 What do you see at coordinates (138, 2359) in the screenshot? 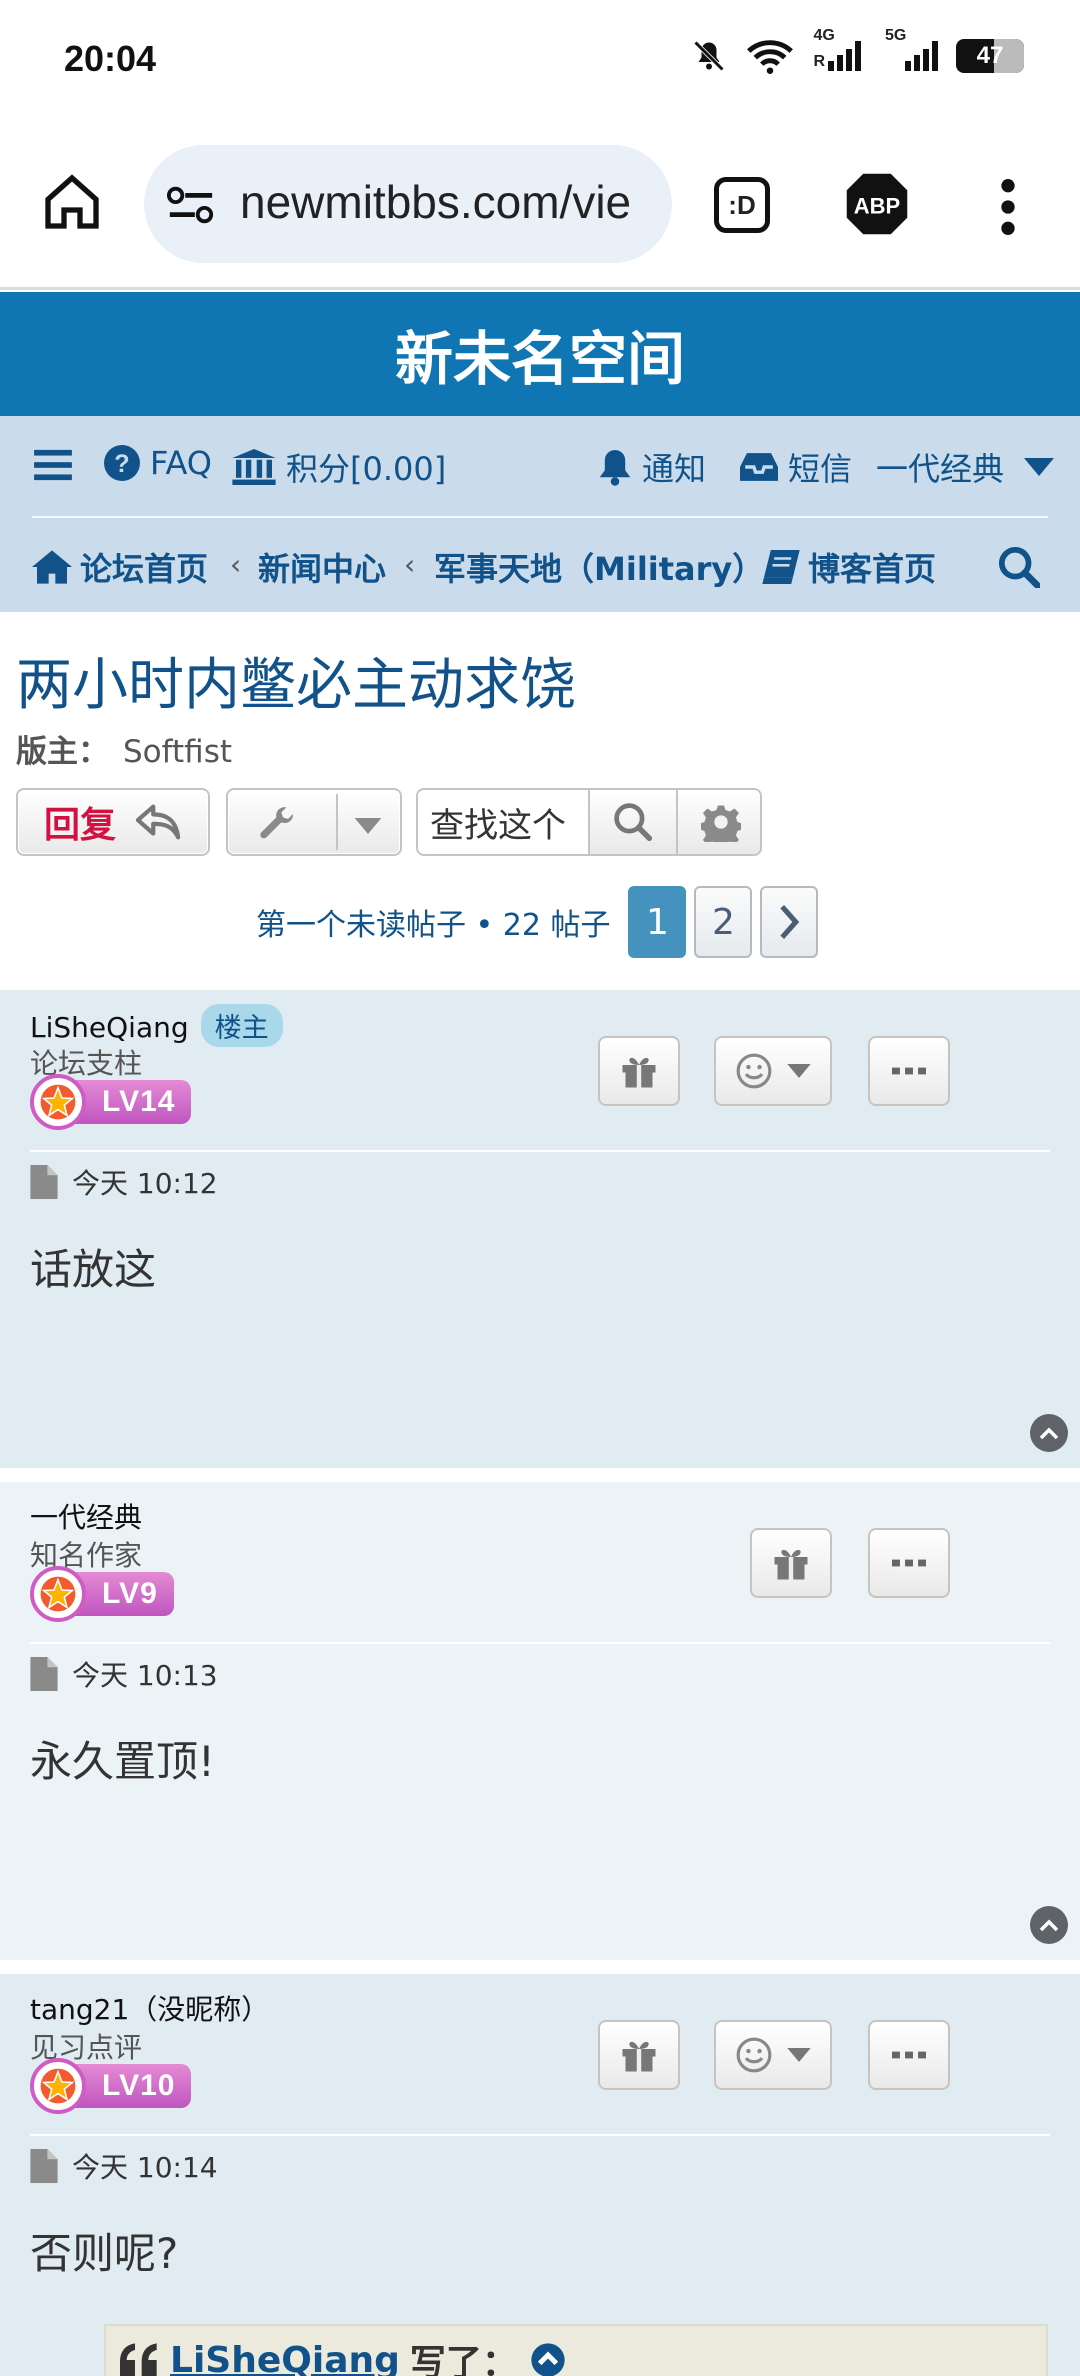
I see `quote-mark-icon` at bounding box center [138, 2359].